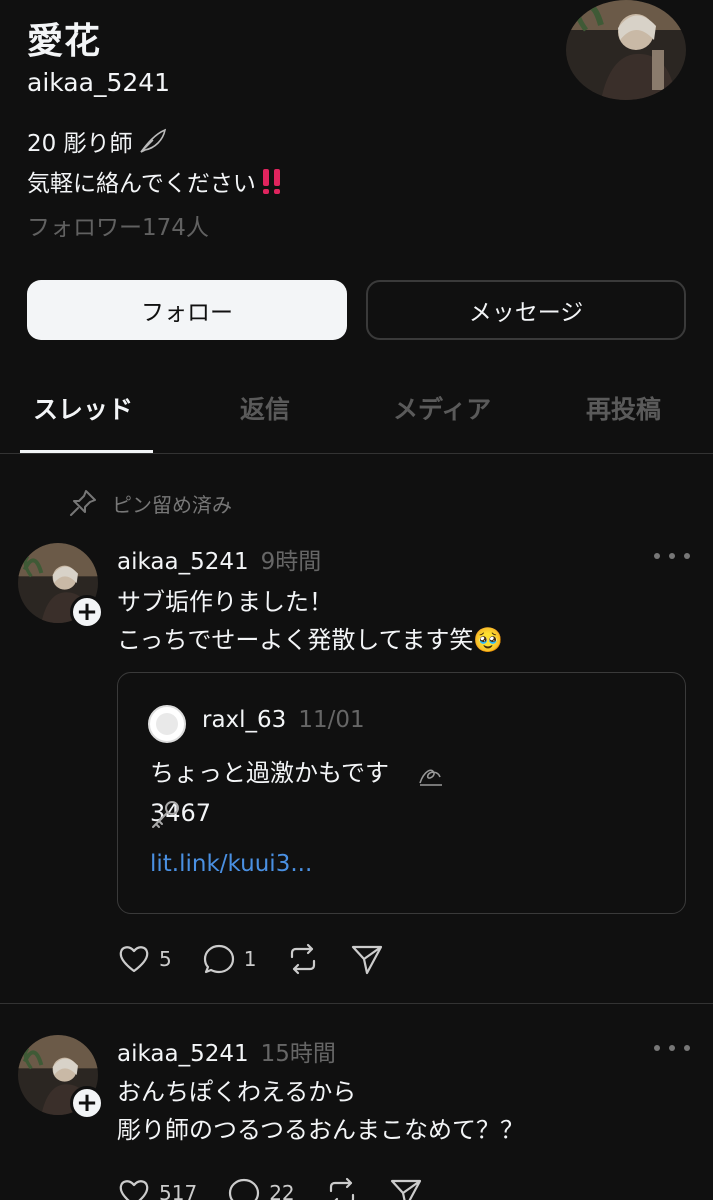  Describe the element at coordinates (86, 451) in the screenshot. I see `active-tab-indicator` at that location.